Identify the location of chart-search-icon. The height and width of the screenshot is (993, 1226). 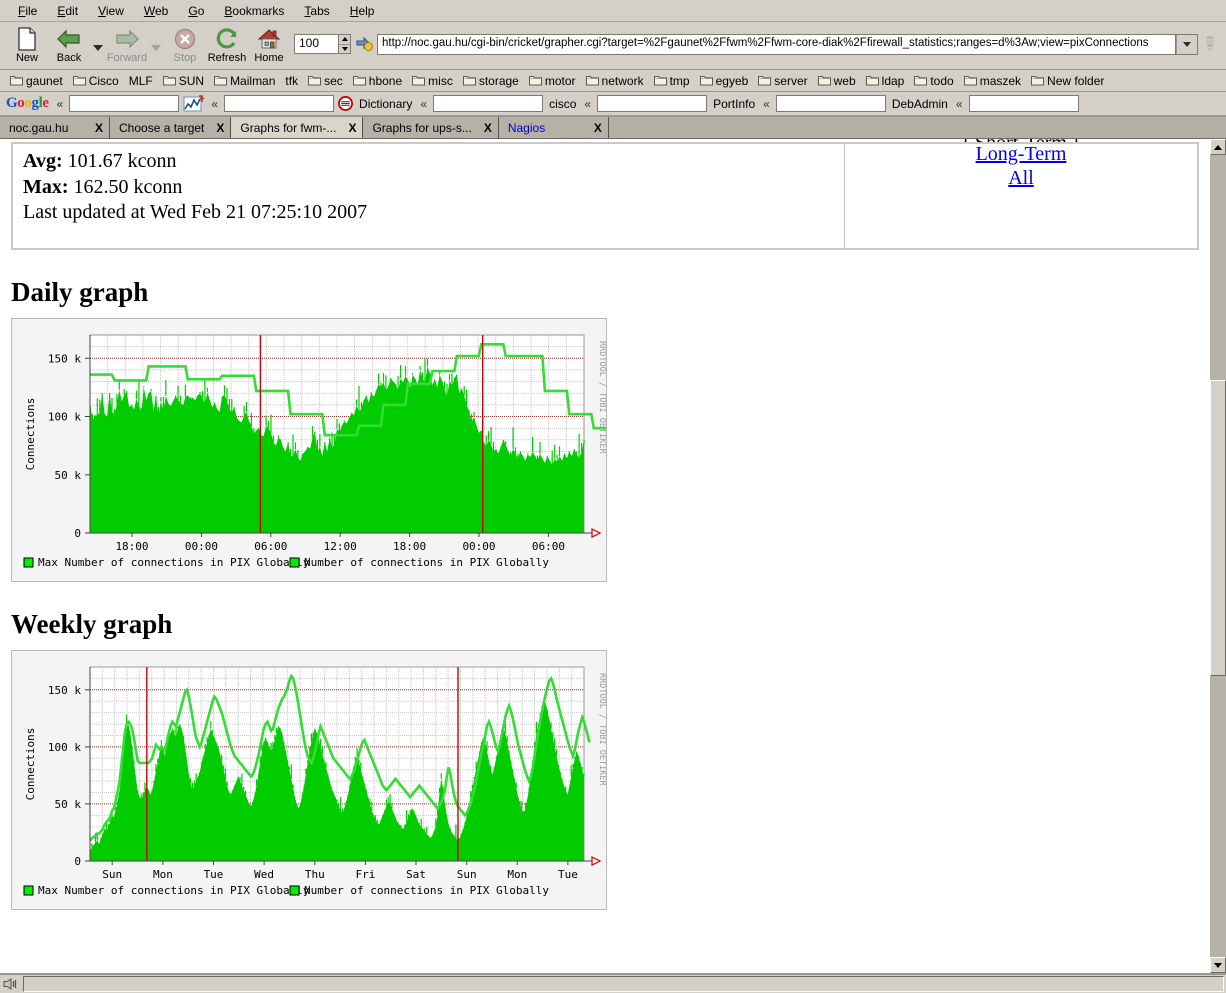
(194, 103).